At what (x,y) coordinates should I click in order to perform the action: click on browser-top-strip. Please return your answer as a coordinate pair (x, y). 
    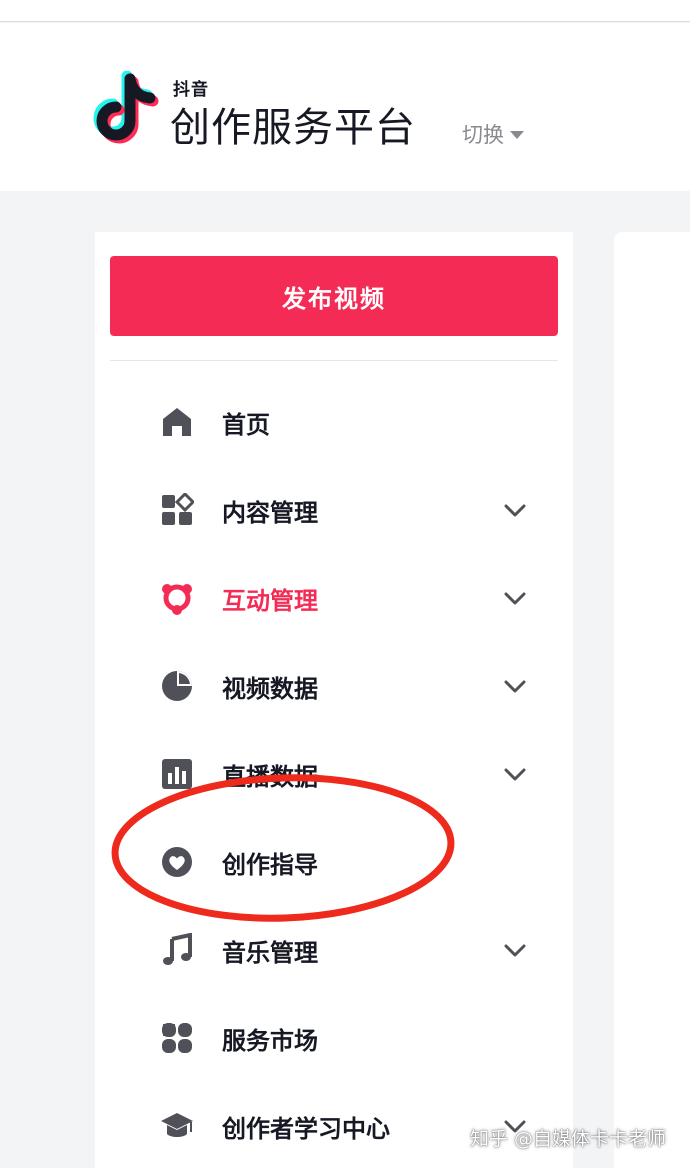
    Looking at the image, I should click on (345, 11).